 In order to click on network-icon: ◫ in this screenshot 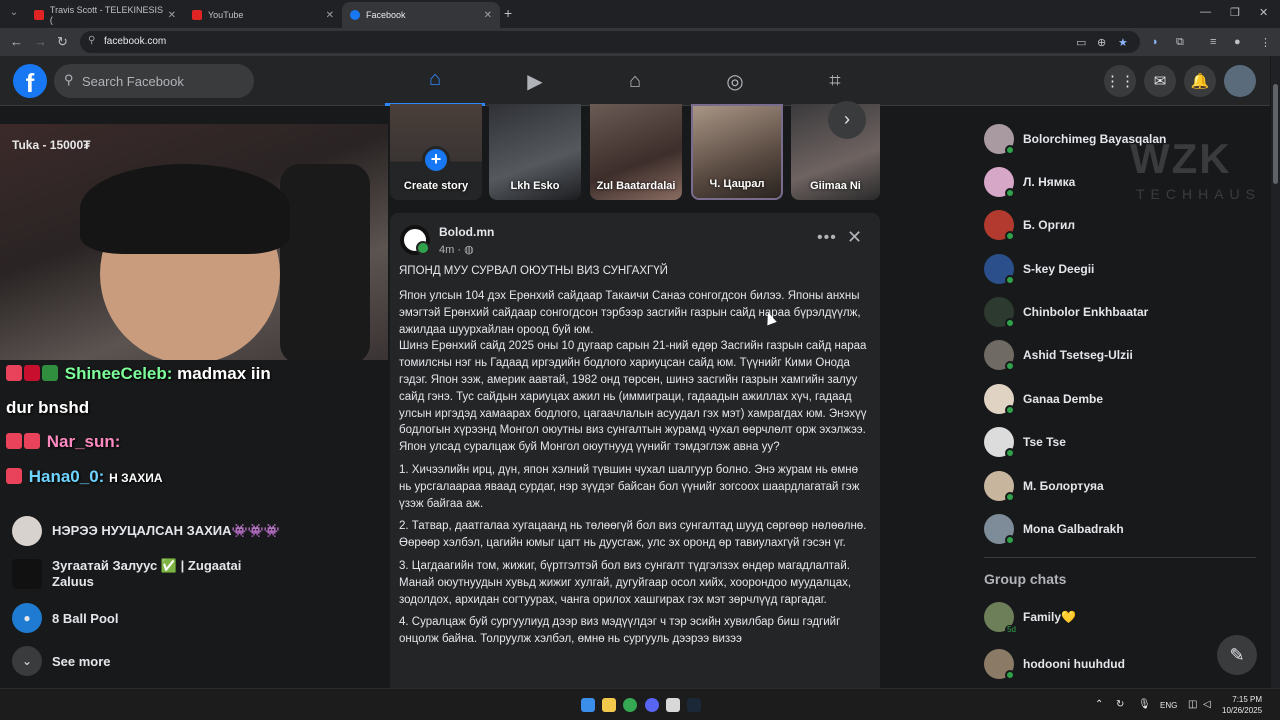, I will do `click(1192, 704)`.